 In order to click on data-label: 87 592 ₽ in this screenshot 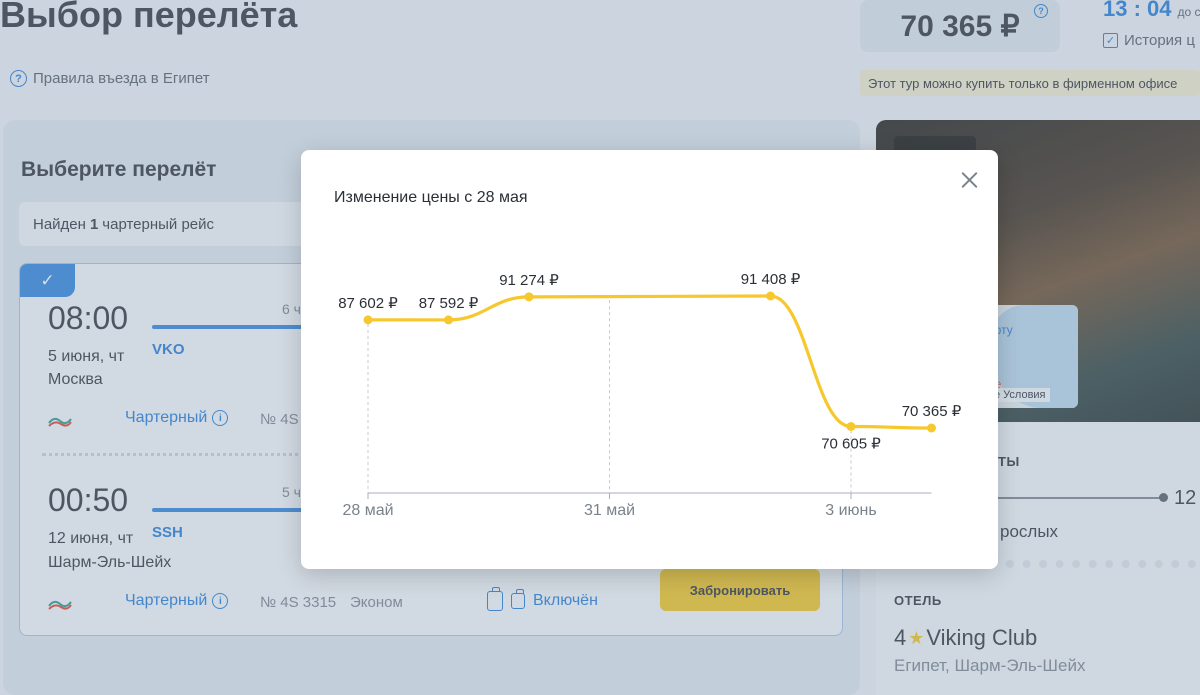, I will do `click(449, 303)`.